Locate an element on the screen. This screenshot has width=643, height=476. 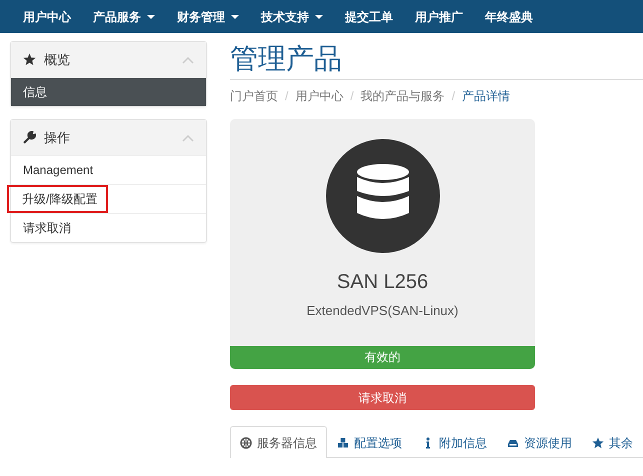
nav-link: 提交工单 is located at coordinates (369, 17).